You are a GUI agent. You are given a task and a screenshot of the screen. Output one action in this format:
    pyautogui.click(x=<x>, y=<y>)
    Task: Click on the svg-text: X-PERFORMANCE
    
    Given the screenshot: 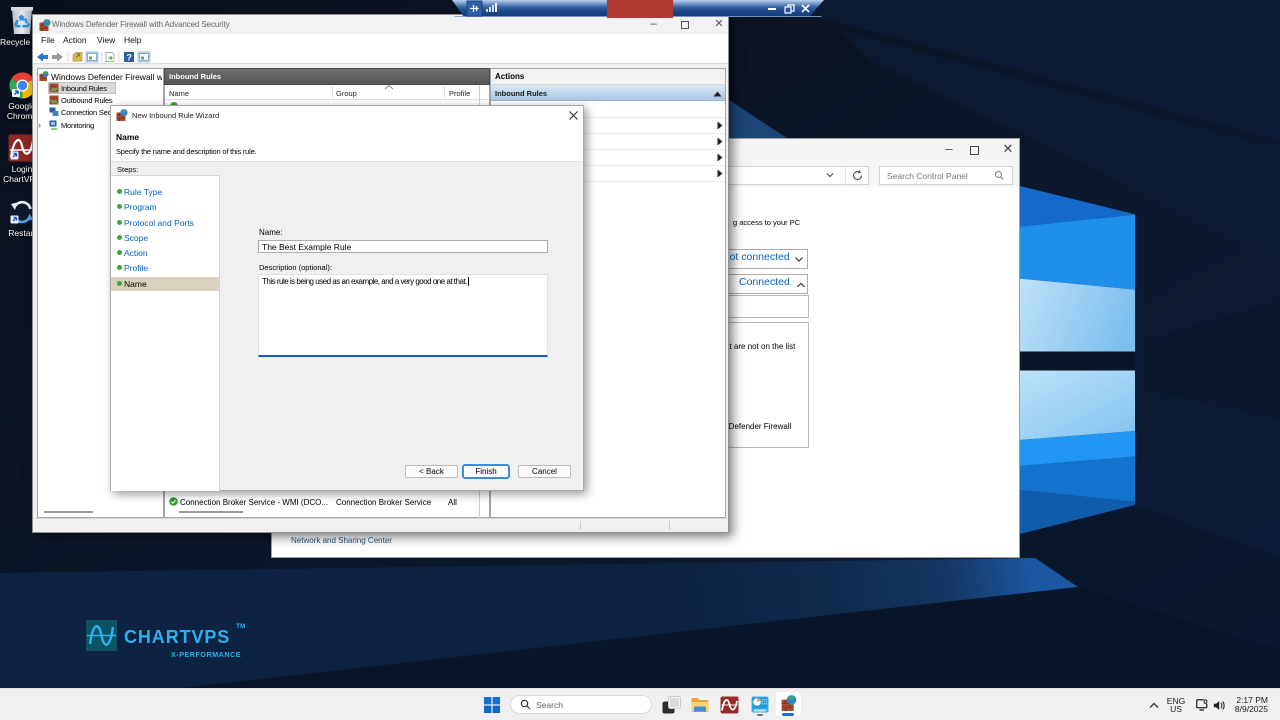 What is the action you would take?
    pyautogui.click(x=206, y=654)
    